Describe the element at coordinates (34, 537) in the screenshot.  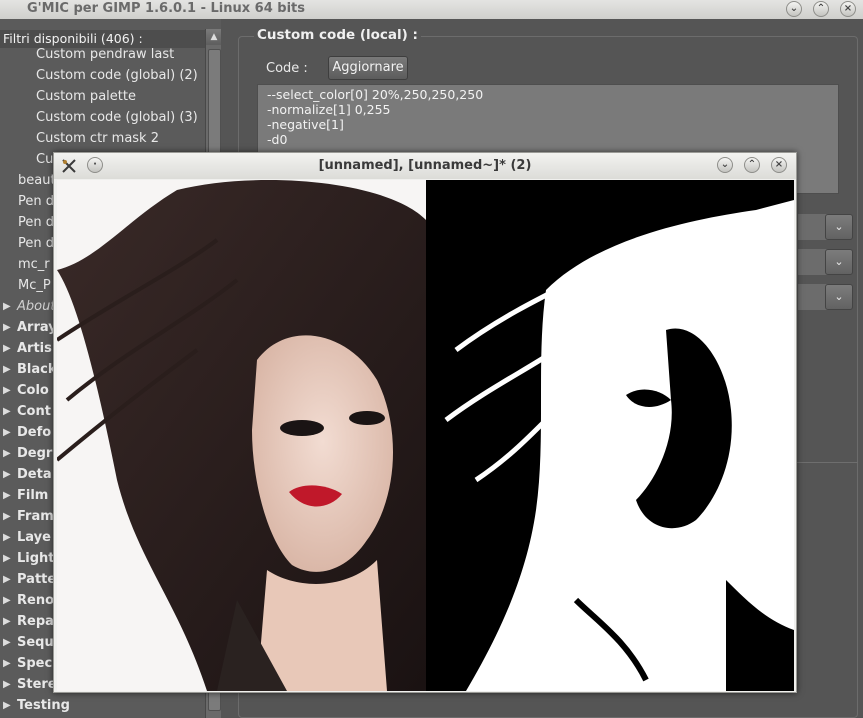
I see `filter-label: Laye` at that location.